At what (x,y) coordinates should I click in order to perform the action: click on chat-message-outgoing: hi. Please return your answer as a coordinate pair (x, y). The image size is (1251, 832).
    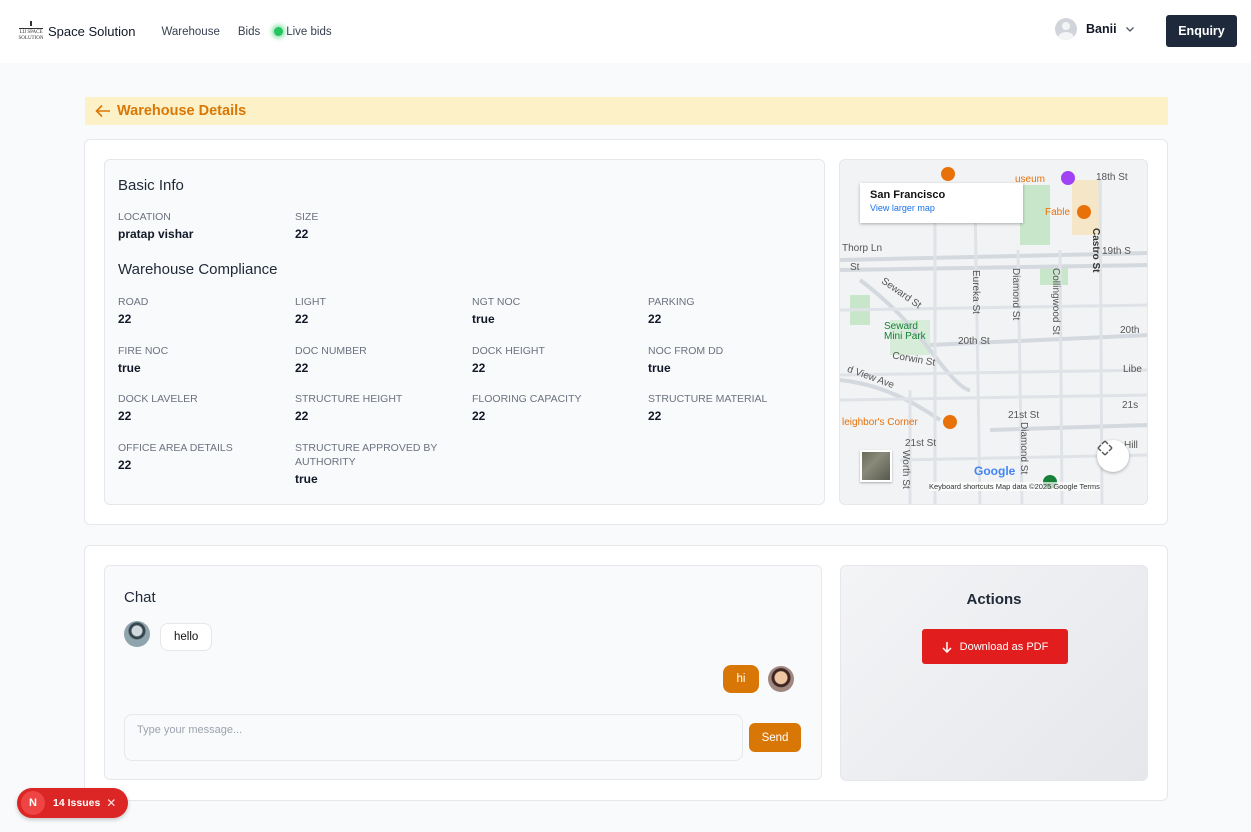
    Looking at the image, I should click on (741, 679).